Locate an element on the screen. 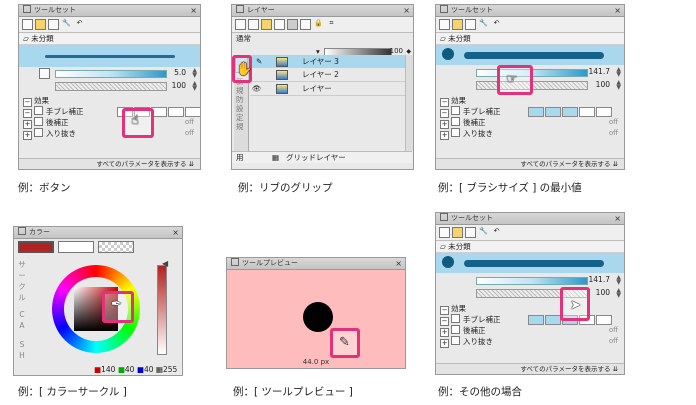 This screenshot has height=405, width=696. sub-color-swatch is located at coordinates (76, 247).